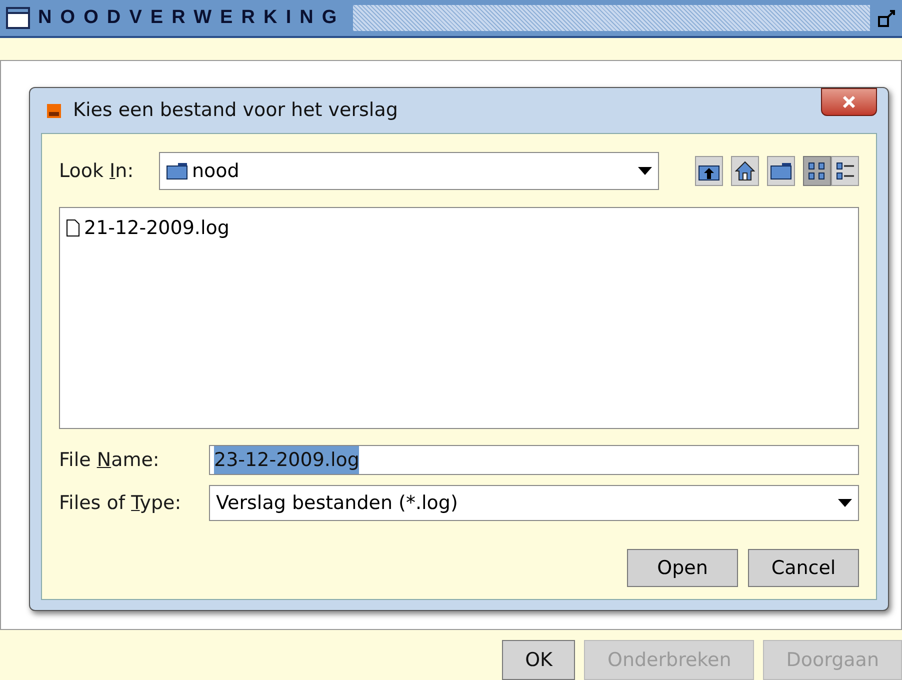 This screenshot has width=902, height=680. I want to click on new-folder-icon, so click(781, 171).